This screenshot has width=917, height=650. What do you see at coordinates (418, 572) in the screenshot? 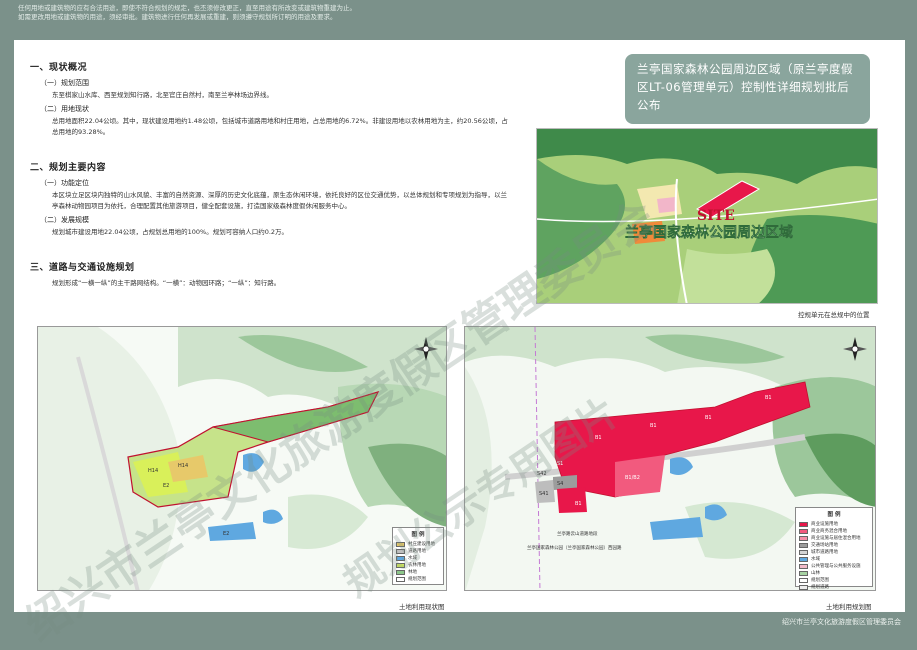
I see `legend-item: 林地` at bounding box center [418, 572].